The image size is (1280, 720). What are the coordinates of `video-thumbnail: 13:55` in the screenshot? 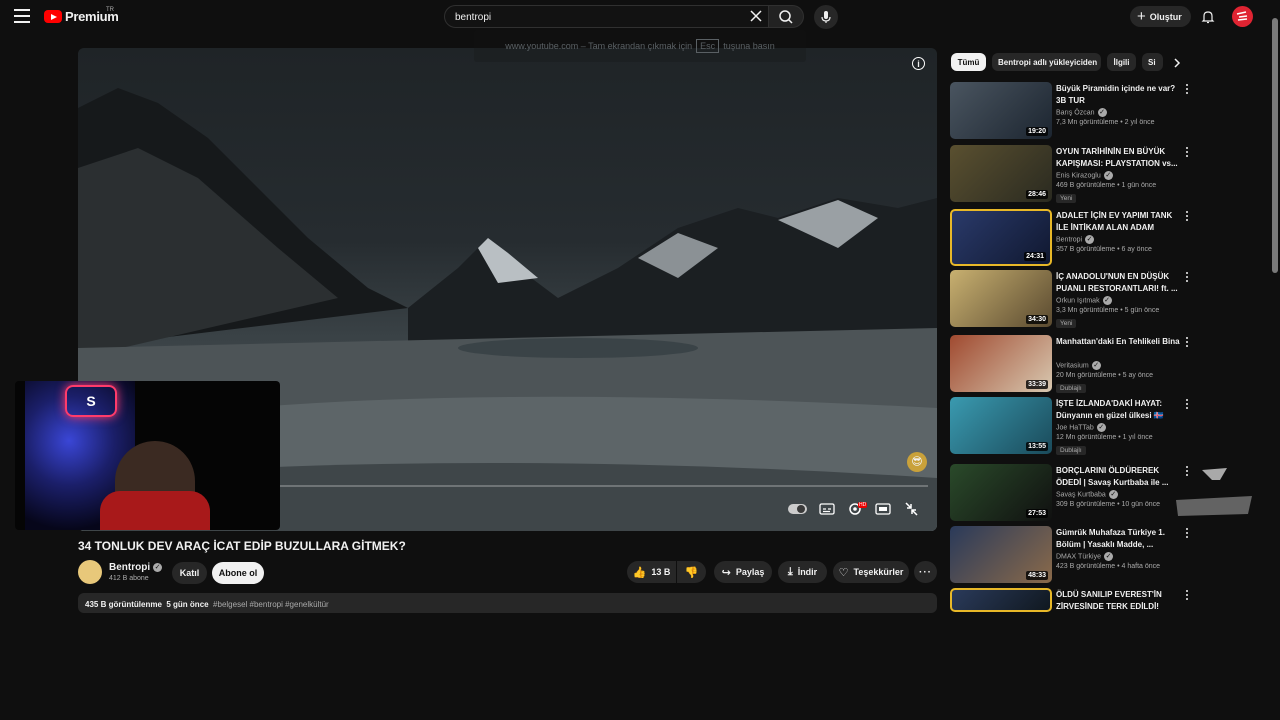 It's located at (1001, 425).